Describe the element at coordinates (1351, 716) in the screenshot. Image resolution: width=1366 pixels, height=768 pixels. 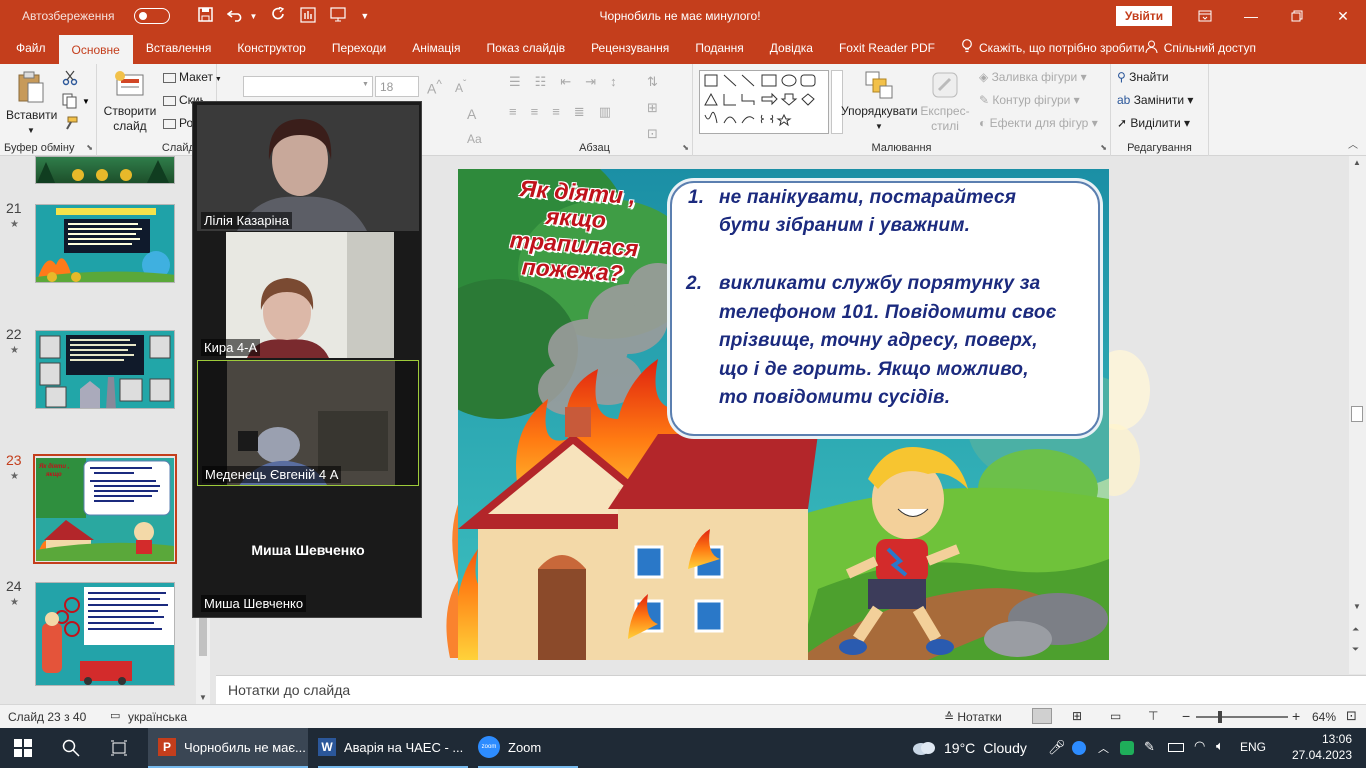
I see `fit-slide-icon: ⊡` at that location.